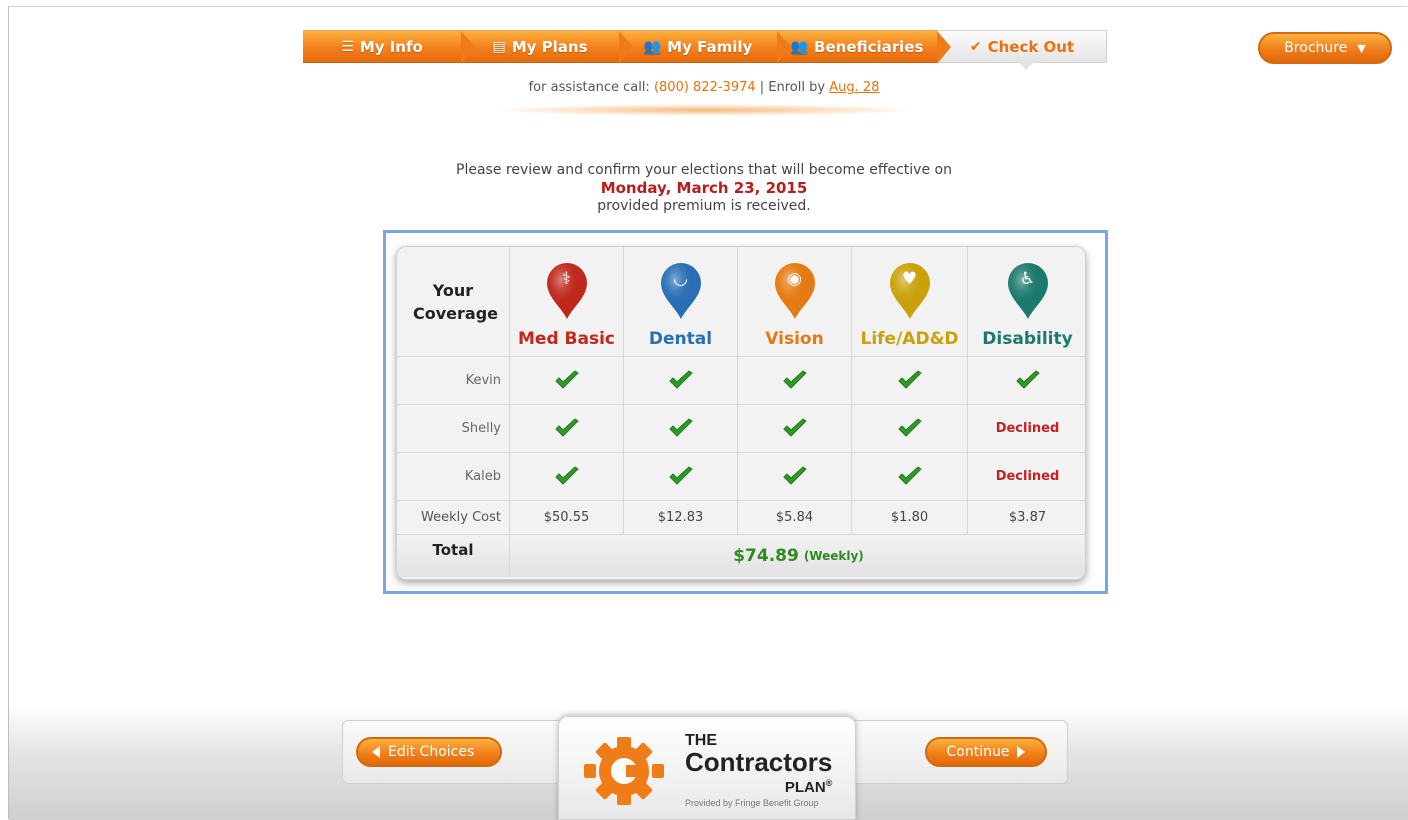  What do you see at coordinates (710, 46) in the screenshot?
I see `step-label: My Family` at bounding box center [710, 46].